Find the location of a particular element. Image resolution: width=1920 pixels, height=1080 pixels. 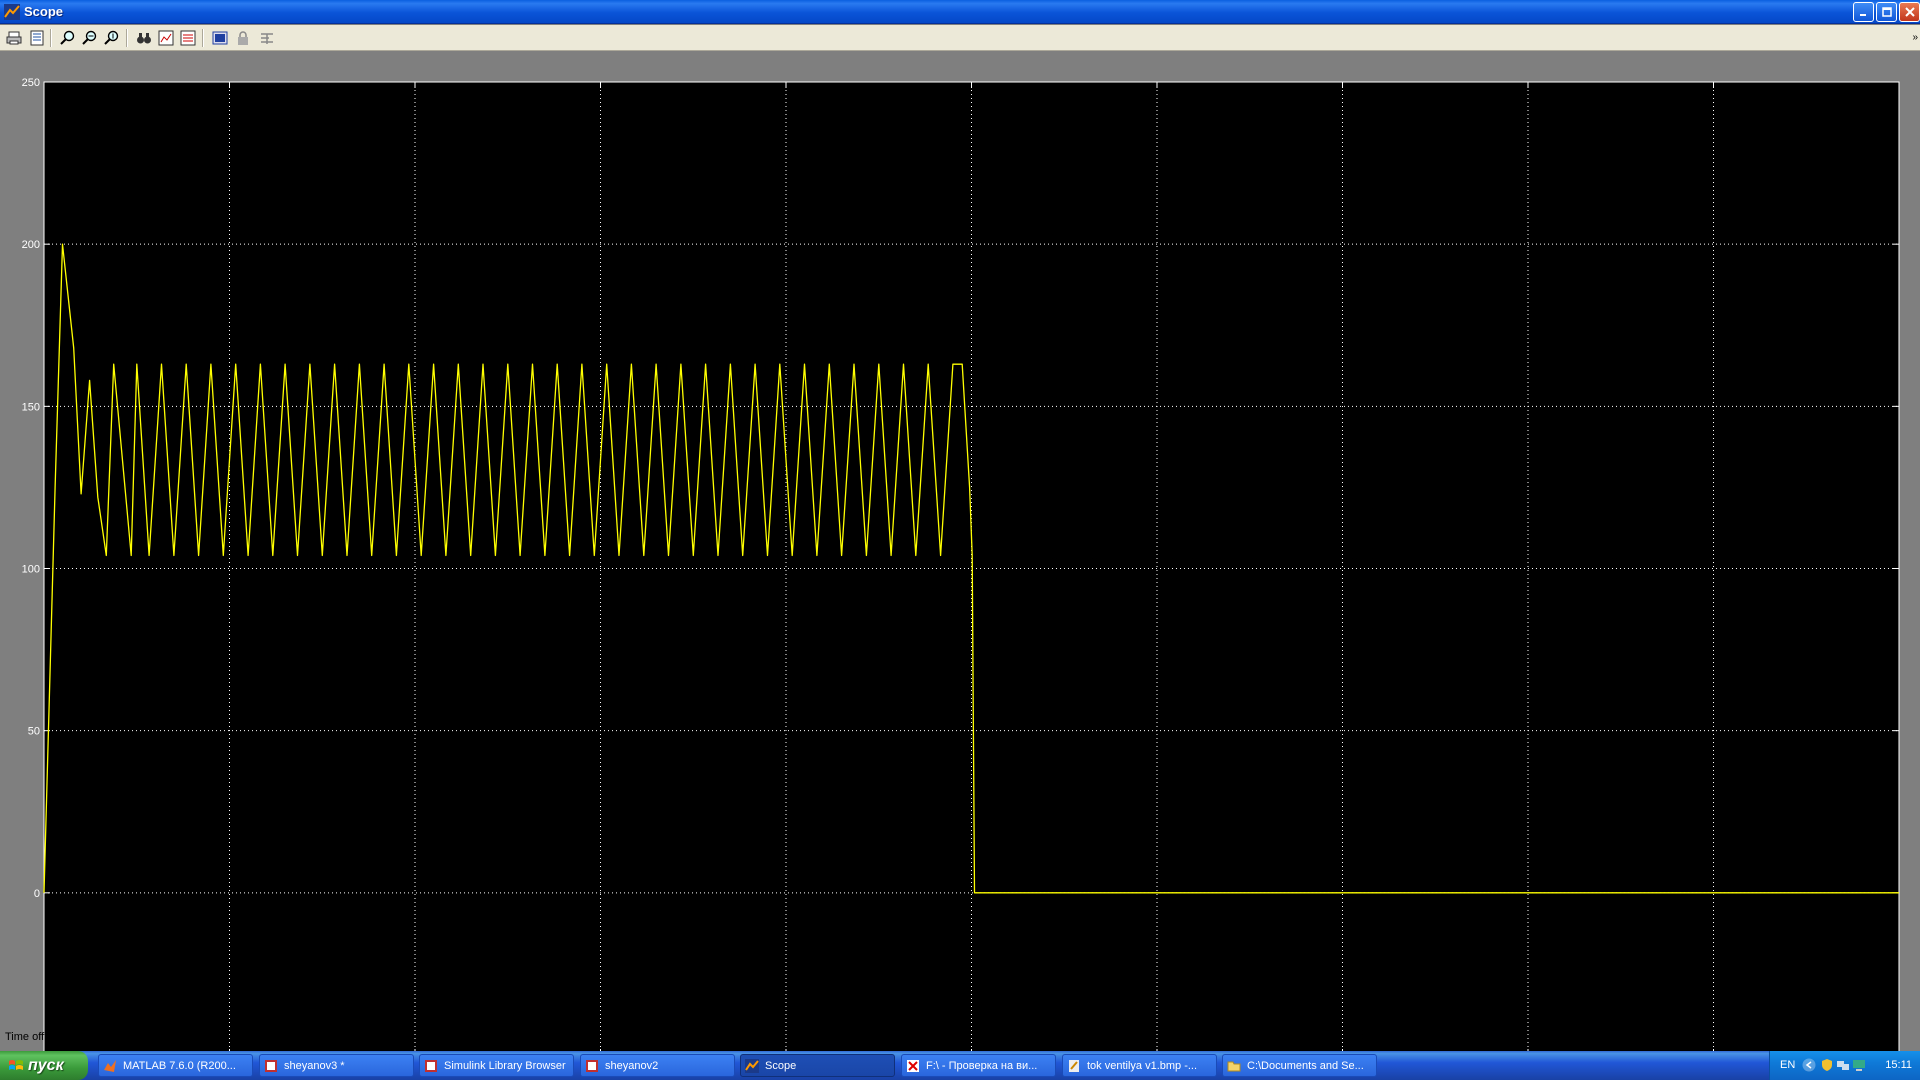

taskbar-item-label: sheyanov2 is located at coordinates (632, 1065).